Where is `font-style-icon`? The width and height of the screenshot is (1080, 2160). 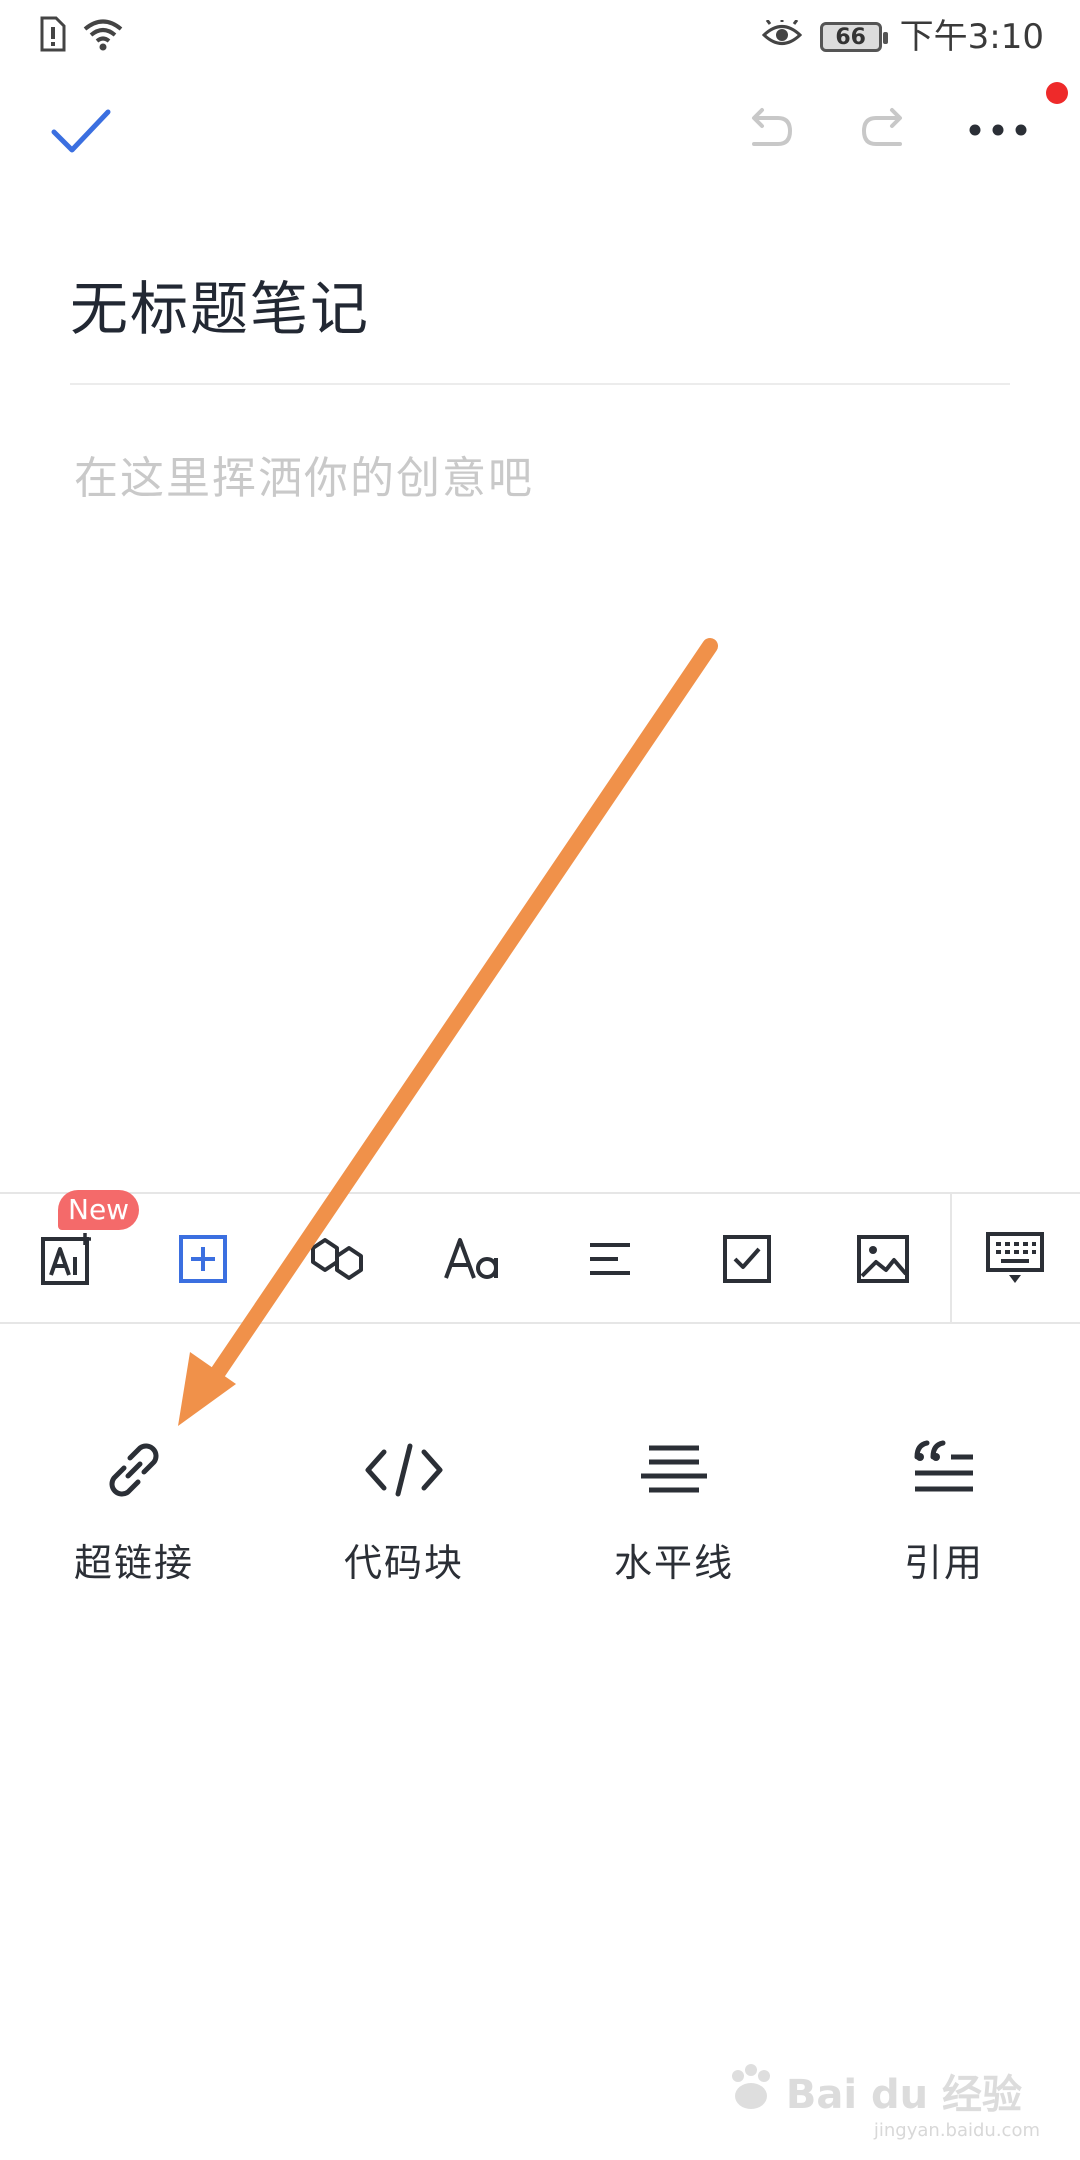 font-style-icon is located at coordinates (473, 1261).